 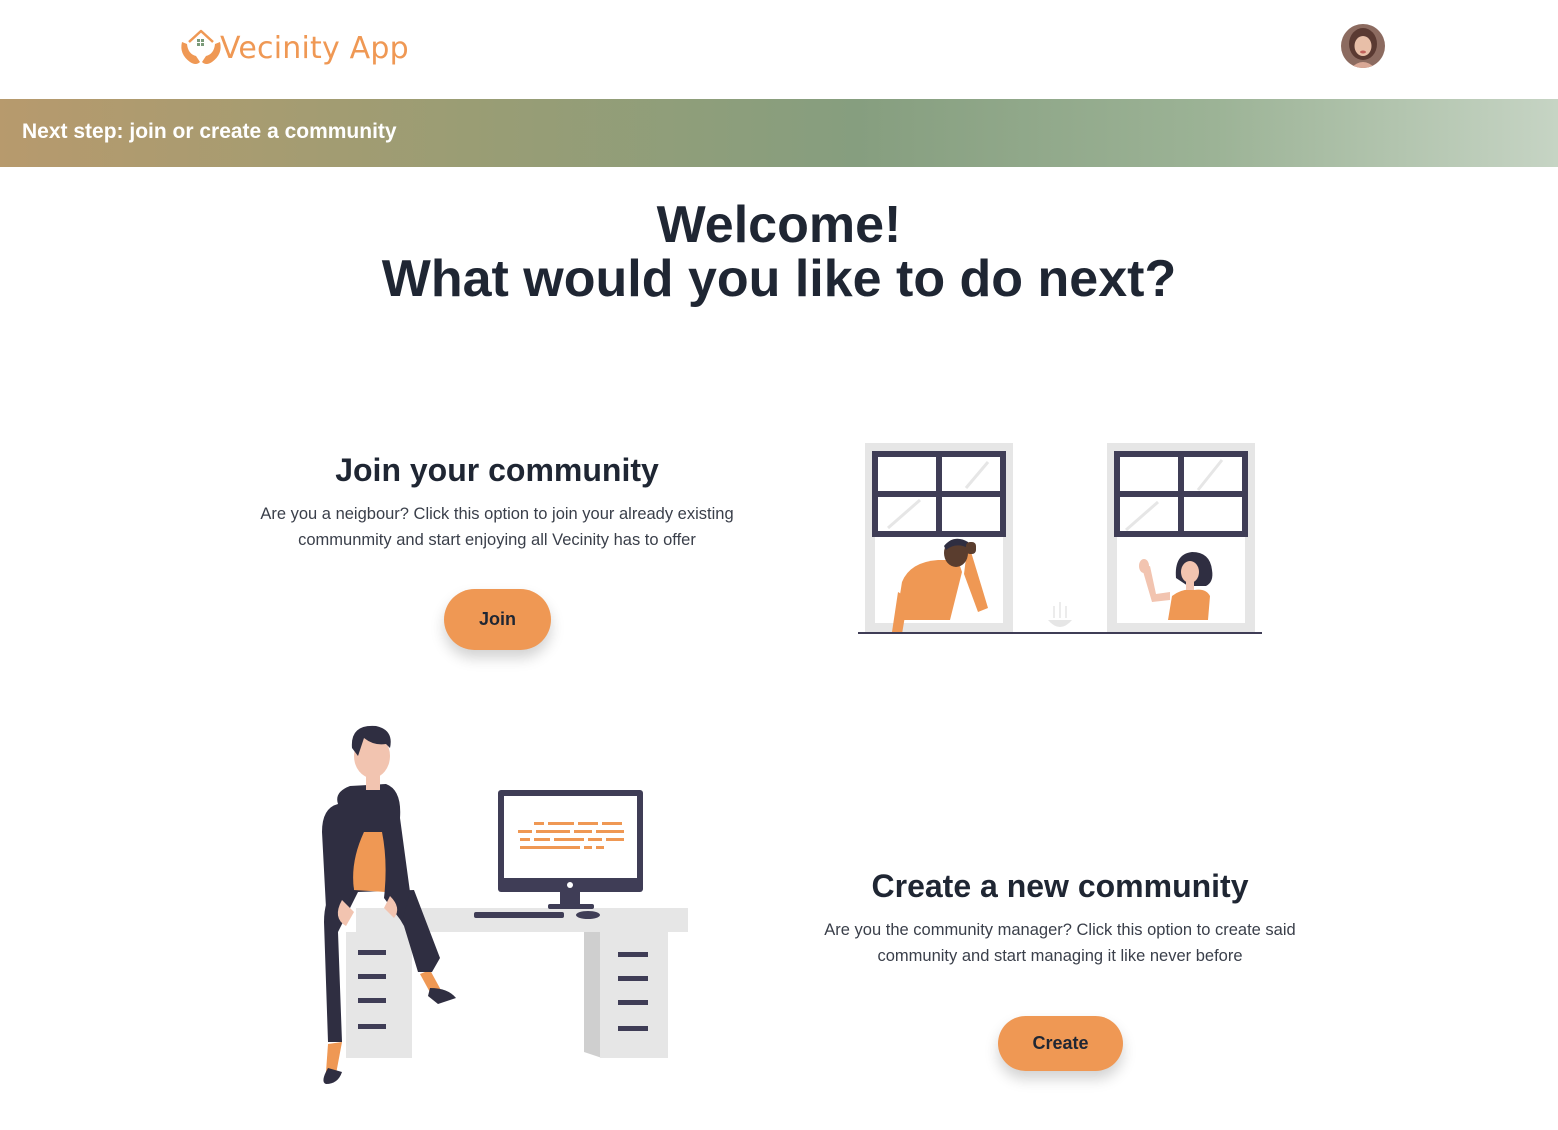 What do you see at coordinates (1060, 623) in the screenshot?
I see `bowl` at bounding box center [1060, 623].